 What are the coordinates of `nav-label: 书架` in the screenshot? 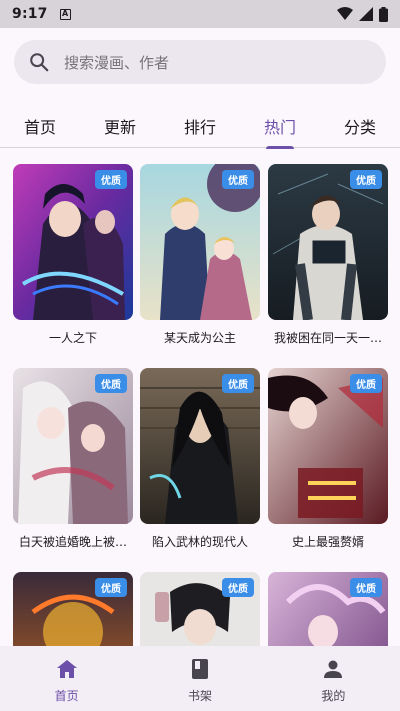 It's located at (199, 696).